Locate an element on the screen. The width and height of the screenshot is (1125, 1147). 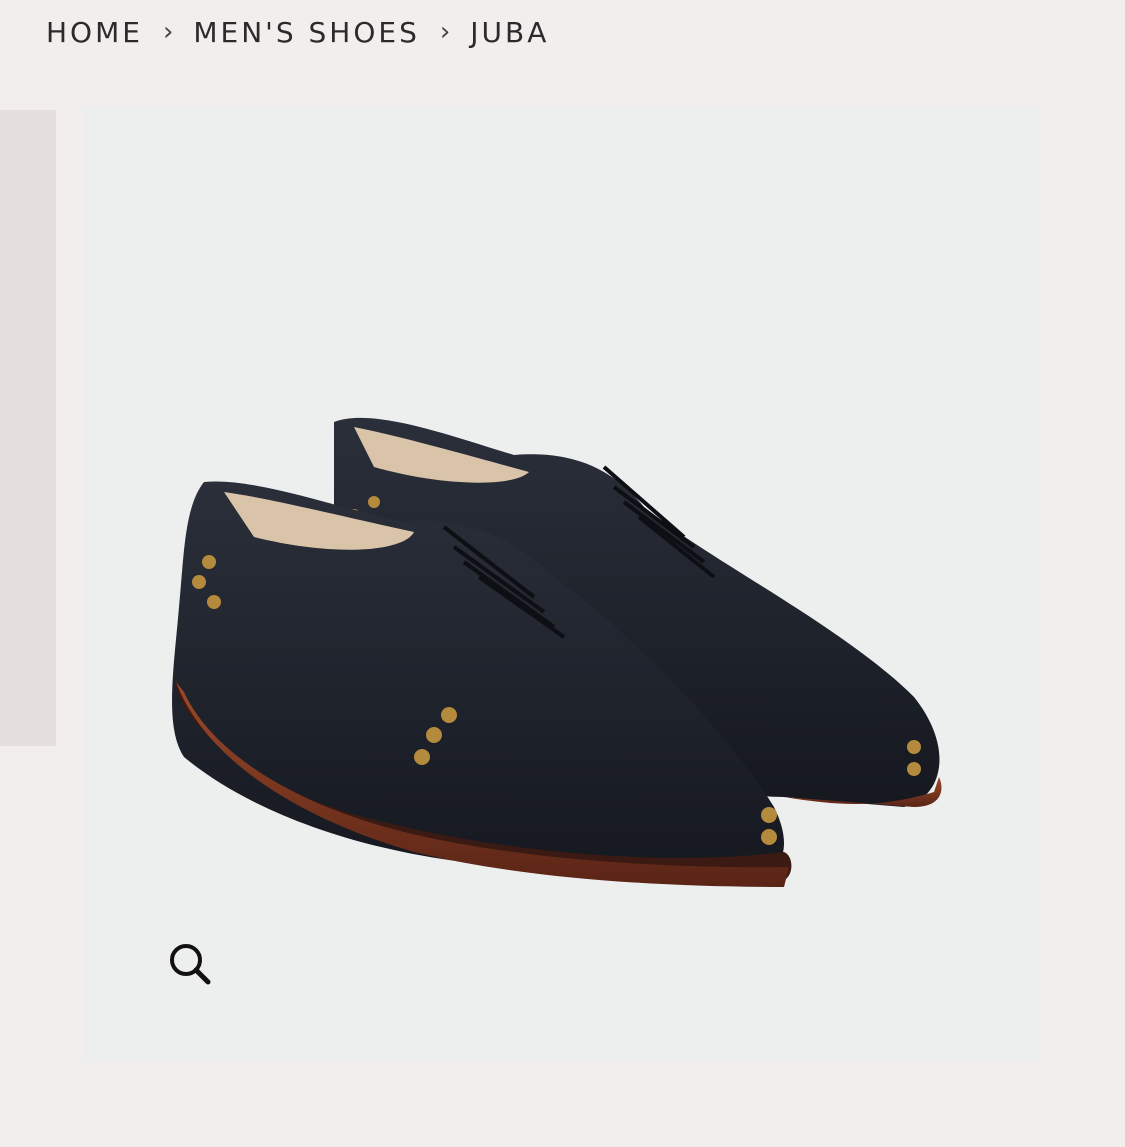
breadcrumb-home: HOME is located at coordinates (94, 32).